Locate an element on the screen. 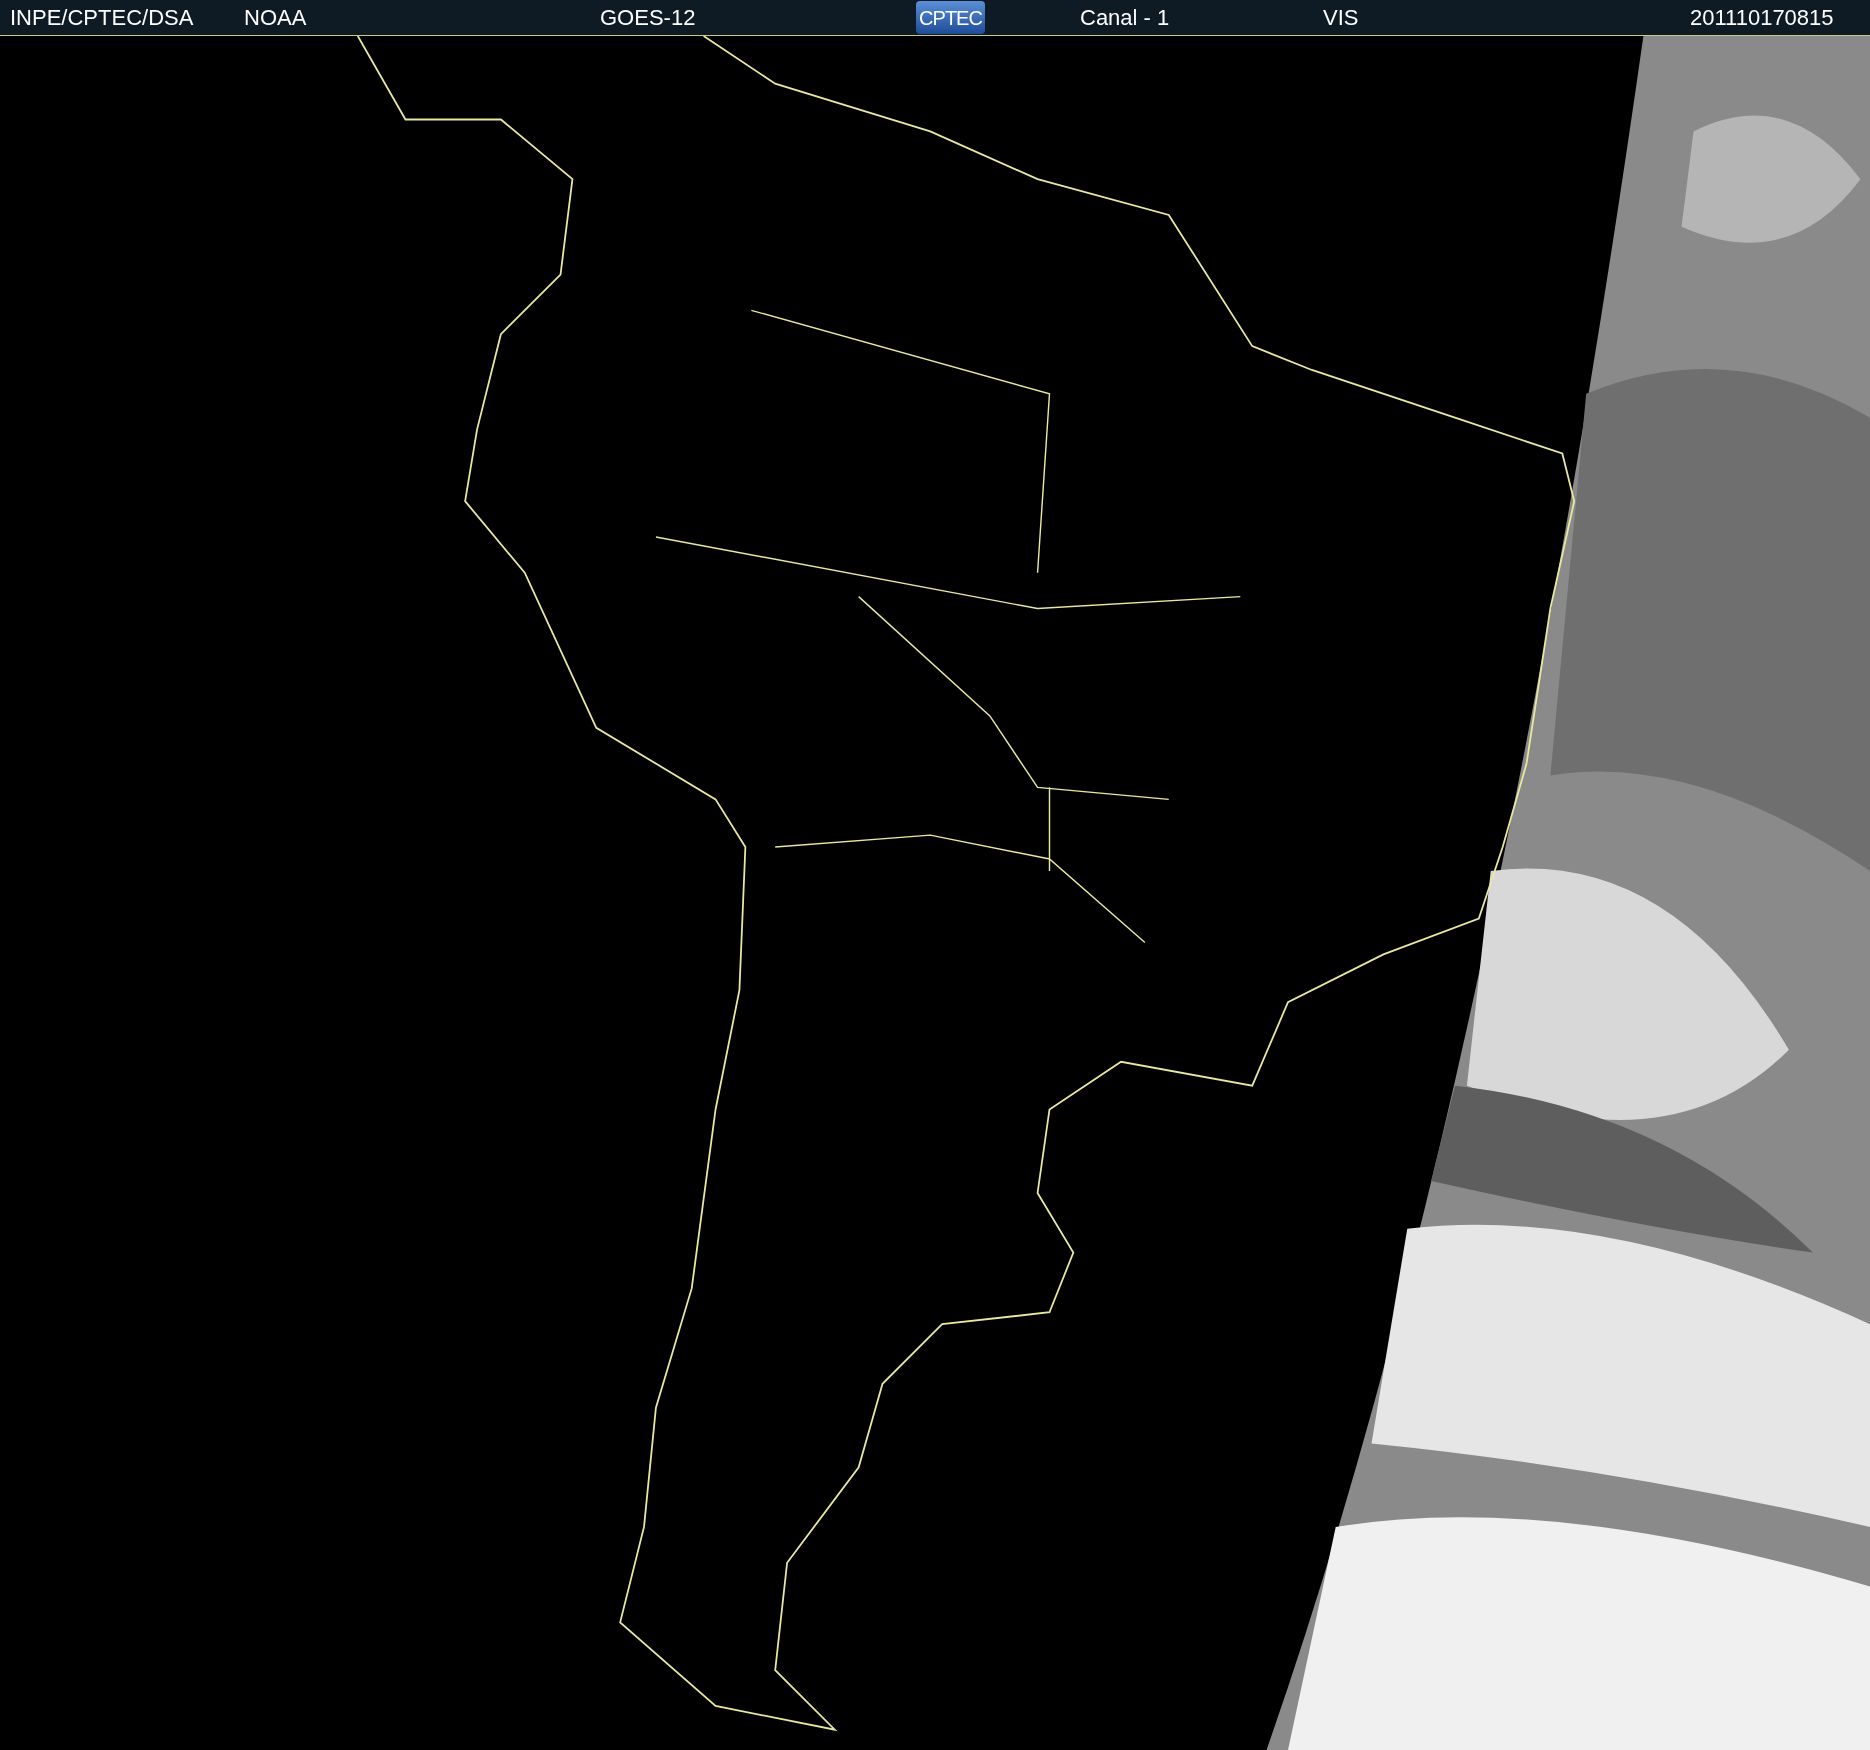 The image size is (1870, 1750). channel-label: Canal - 1 is located at coordinates (1125, 18).